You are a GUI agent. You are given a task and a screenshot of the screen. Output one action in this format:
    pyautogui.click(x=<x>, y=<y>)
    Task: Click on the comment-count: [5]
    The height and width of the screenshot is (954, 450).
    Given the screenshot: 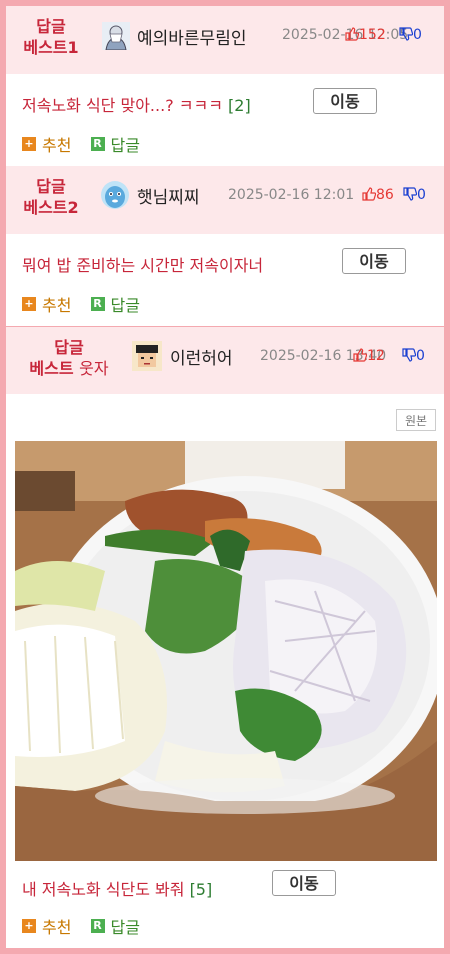 What is the action you would take?
    pyautogui.click(x=201, y=889)
    